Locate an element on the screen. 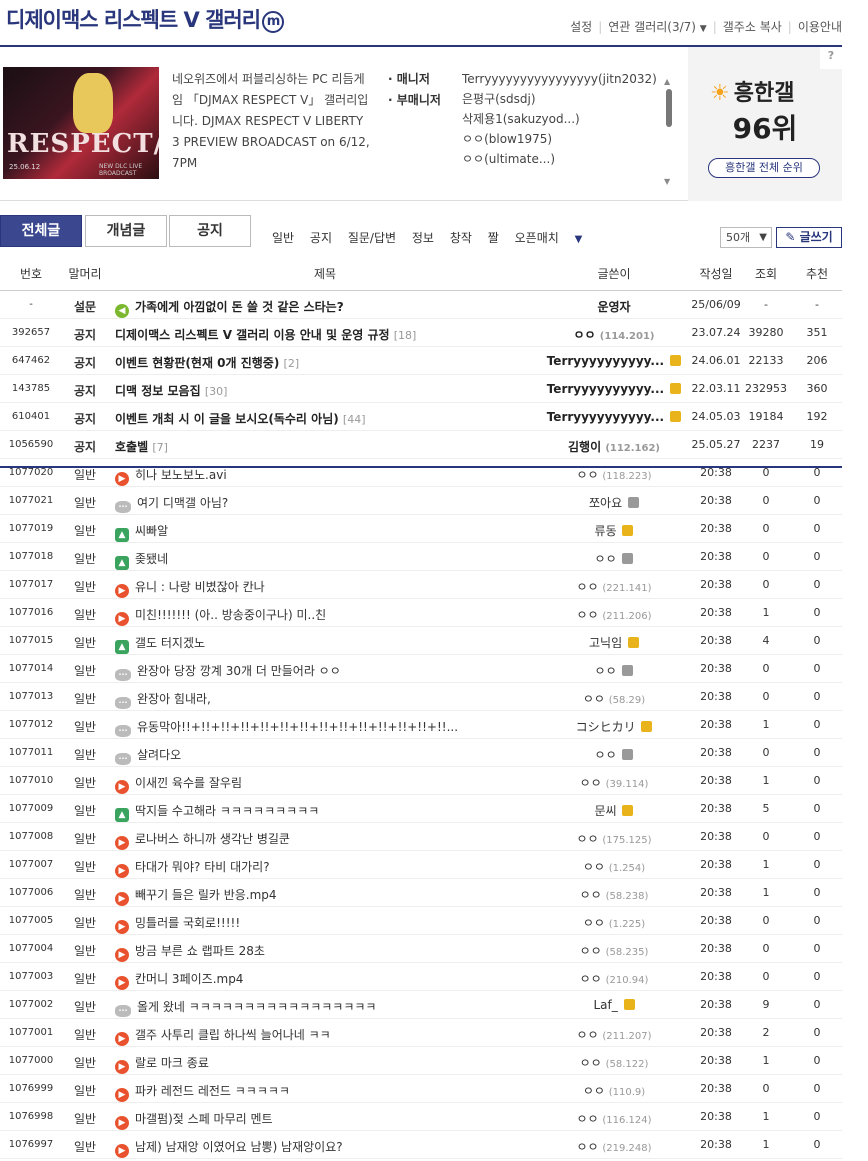 This screenshot has width=868, height=1161. subject-qna: 질문/답변 is located at coordinates (372, 238).